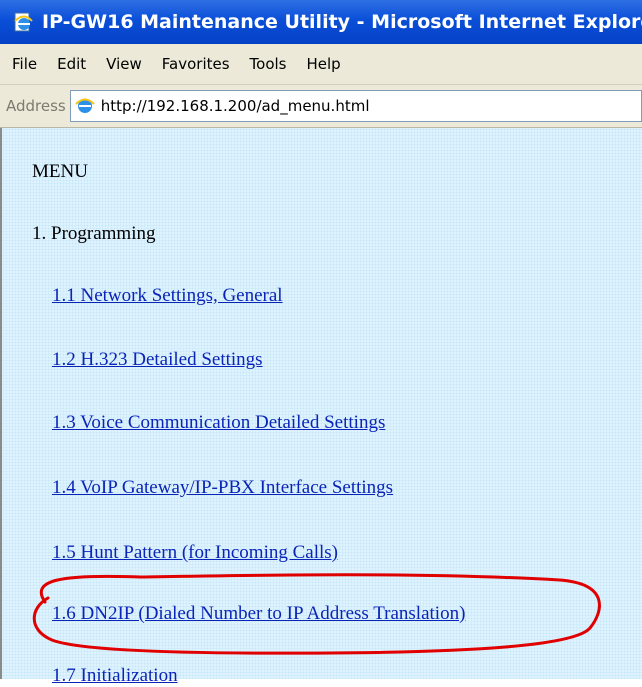 This screenshot has width=642, height=687. I want to click on address-label: Address, so click(36, 106).